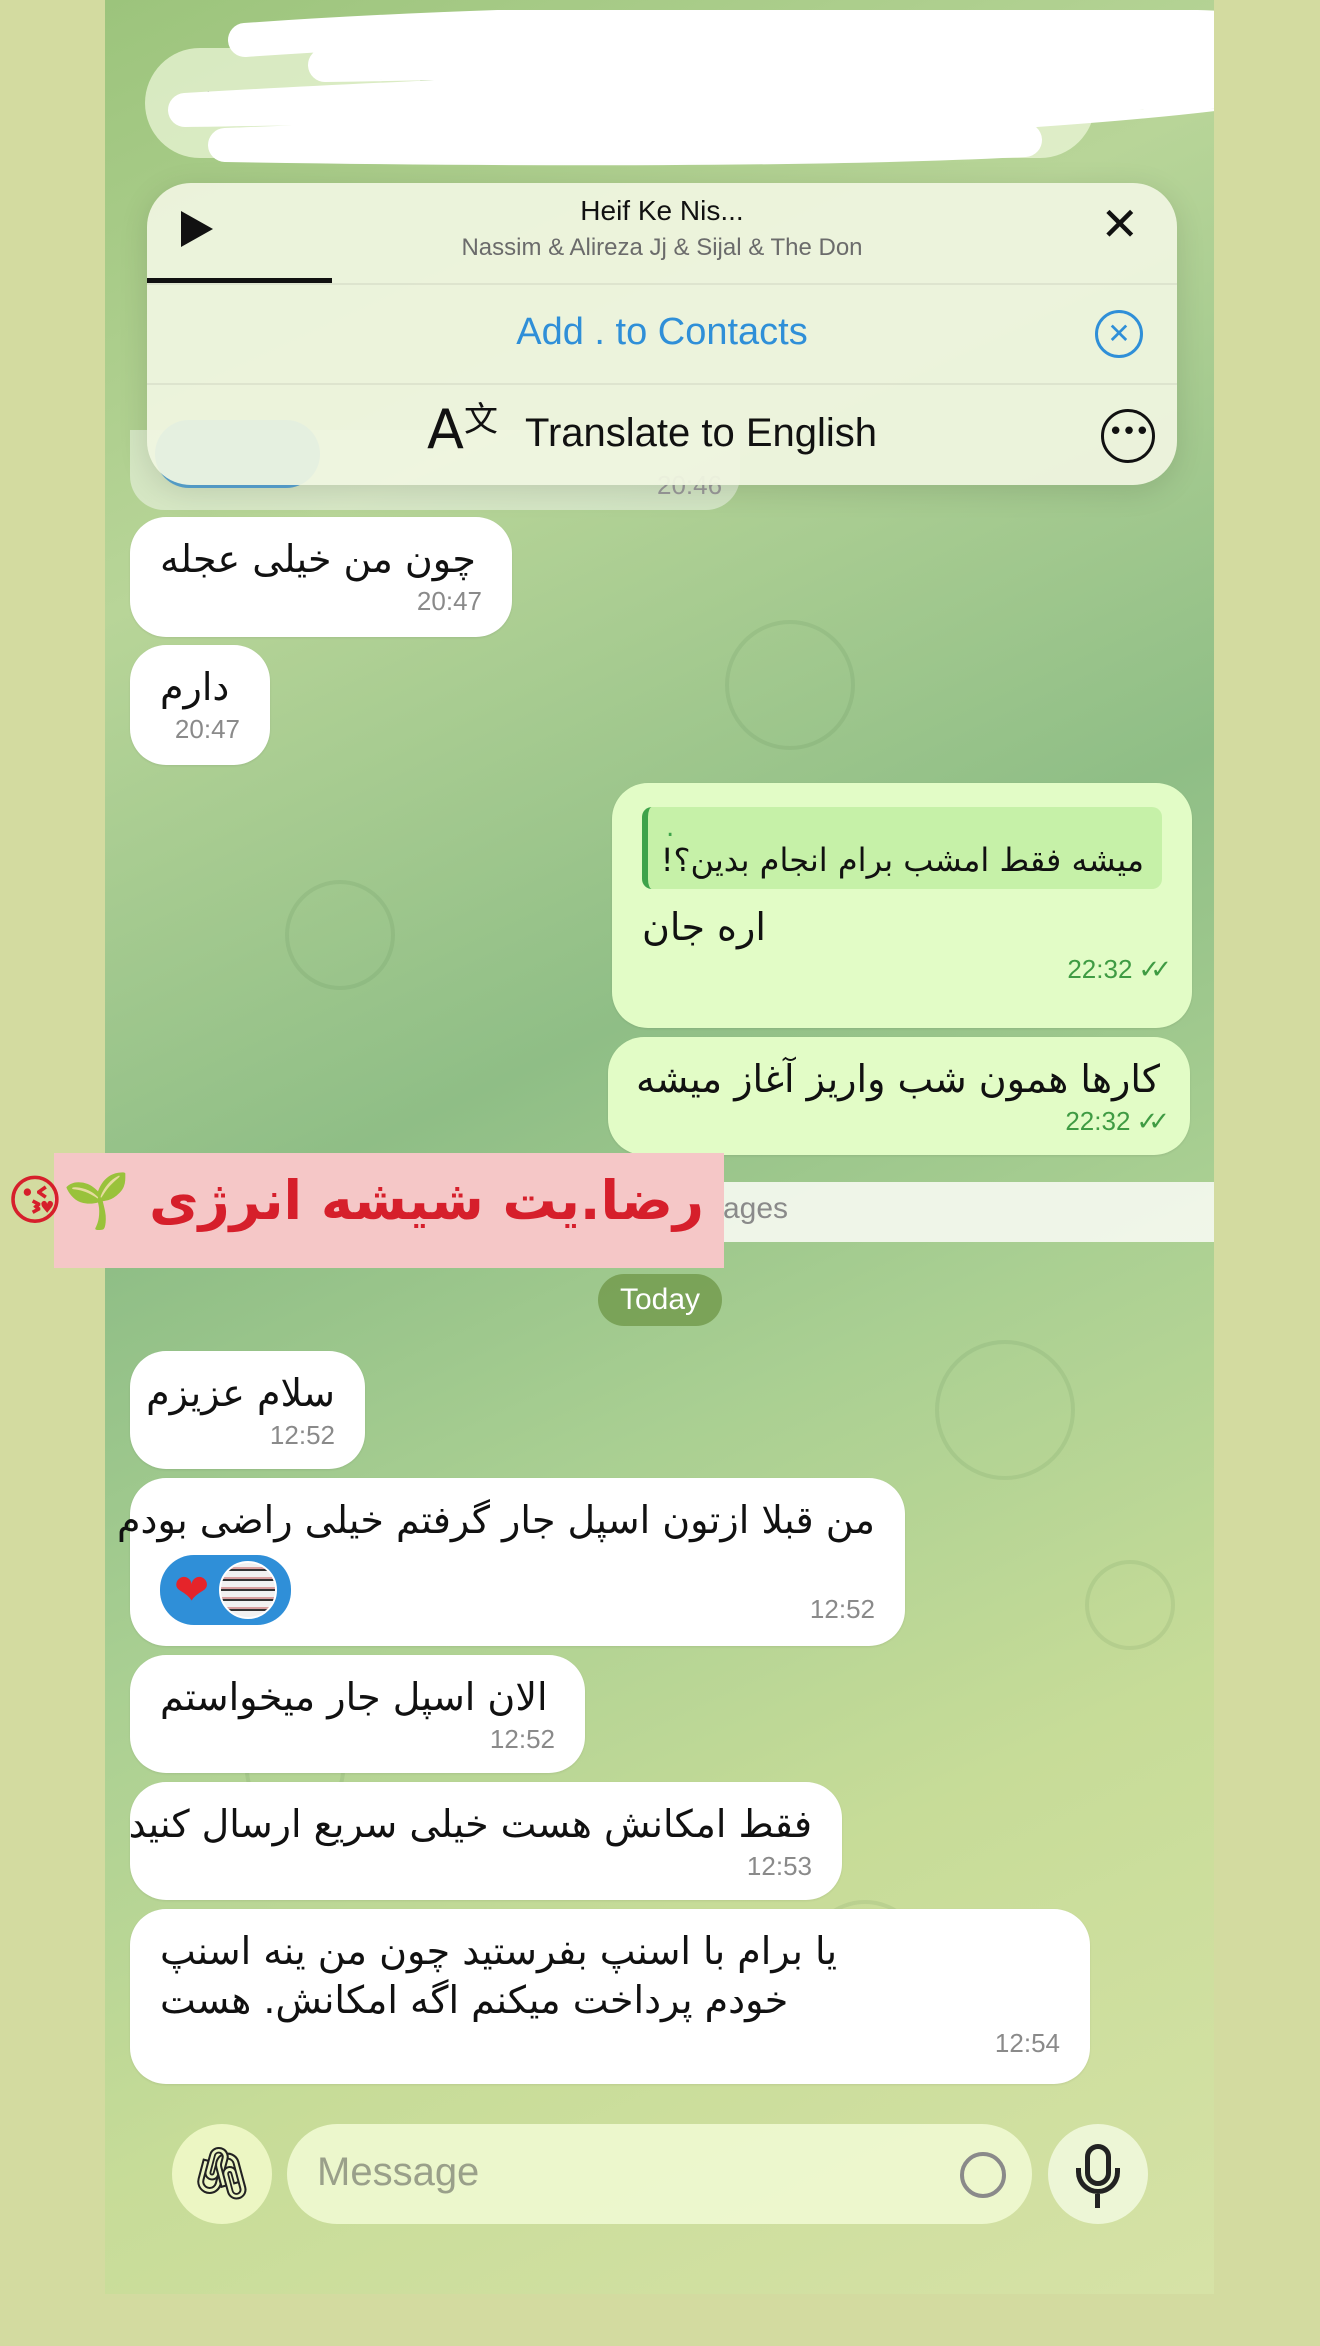 Image resolution: width=1320 pixels, height=2346 pixels. Describe the element at coordinates (691, 88) in the screenshot. I see `redaction-scribble` at that location.